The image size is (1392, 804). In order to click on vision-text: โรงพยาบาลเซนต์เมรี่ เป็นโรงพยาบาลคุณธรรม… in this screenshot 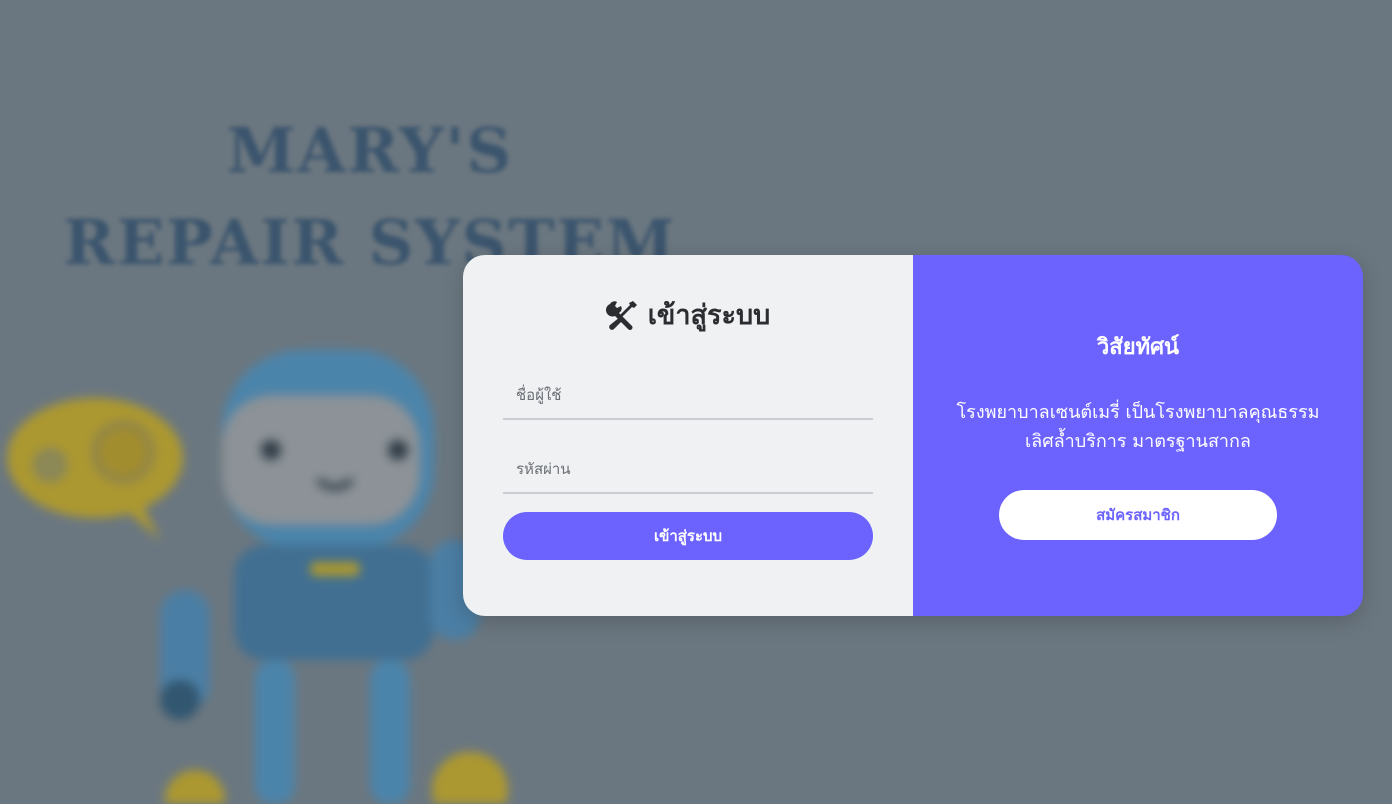, I will do `click(1138, 427)`.